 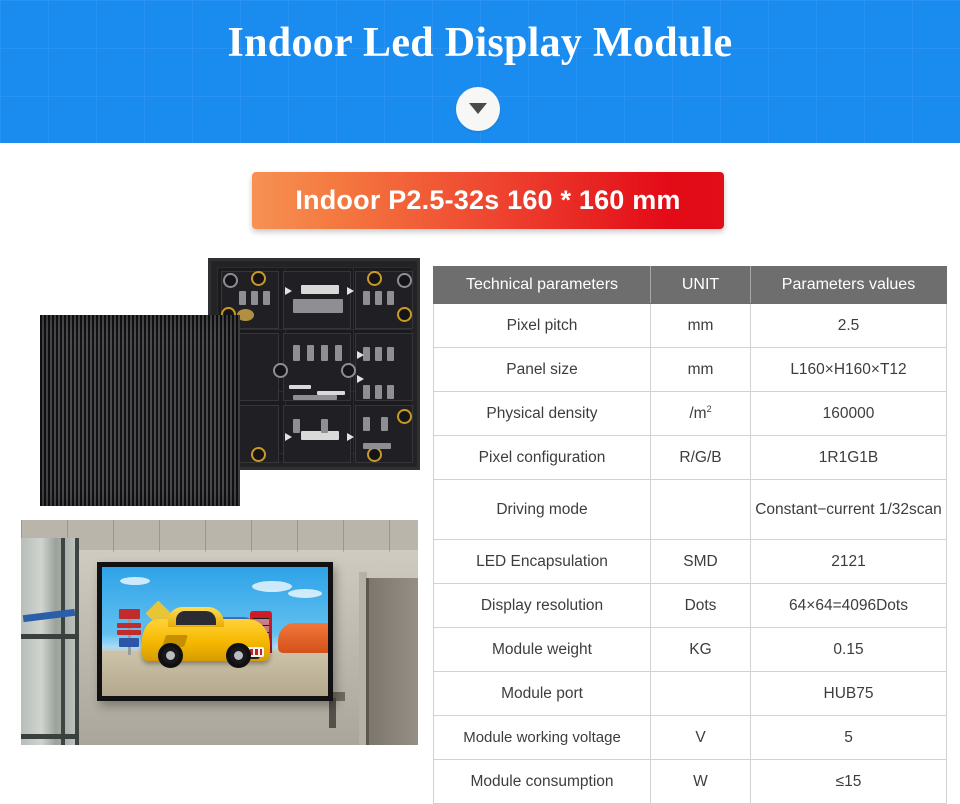 What do you see at coordinates (542, 285) in the screenshot?
I see `column-header-parameters: Technical parameters` at bounding box center [542, 285].